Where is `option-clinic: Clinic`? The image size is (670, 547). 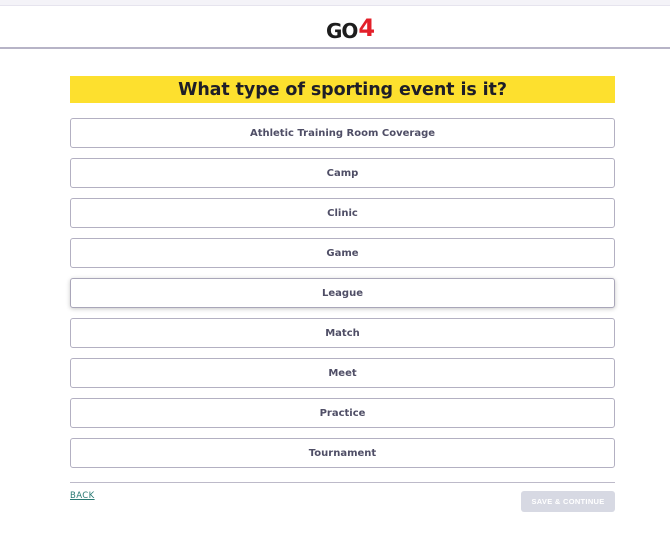
option-clinic: Clinic is located at coordinates (342, 213).